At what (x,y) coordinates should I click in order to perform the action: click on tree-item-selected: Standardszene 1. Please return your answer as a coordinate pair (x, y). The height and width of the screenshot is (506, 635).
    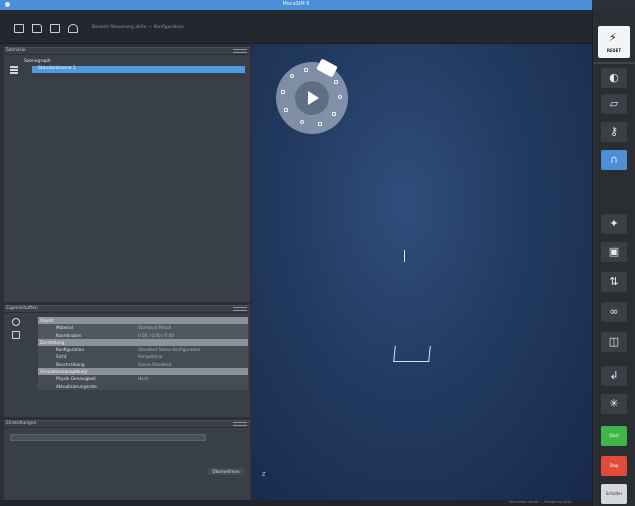
    Looking at the image, I should click on (138, 69).